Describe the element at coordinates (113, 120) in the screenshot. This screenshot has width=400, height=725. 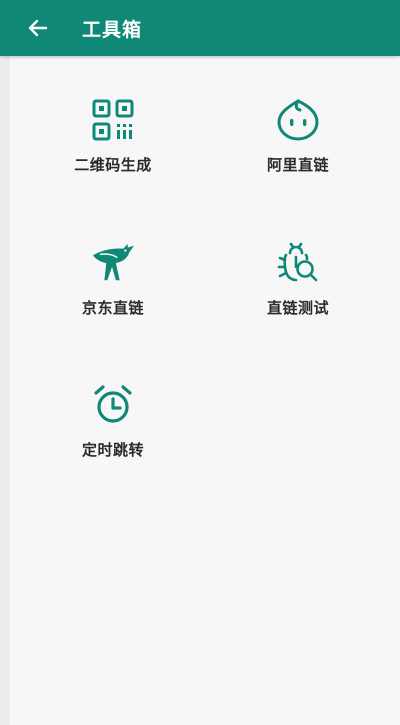
I see `qr-code-icon` at that location.